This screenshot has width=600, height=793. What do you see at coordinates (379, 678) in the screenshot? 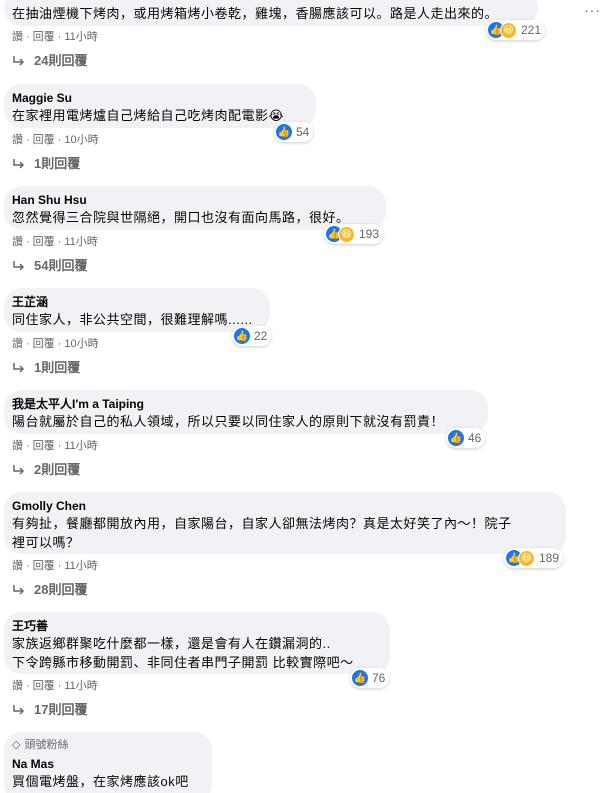
I see `reaction-count: 76` at bounding box center [379, 678].